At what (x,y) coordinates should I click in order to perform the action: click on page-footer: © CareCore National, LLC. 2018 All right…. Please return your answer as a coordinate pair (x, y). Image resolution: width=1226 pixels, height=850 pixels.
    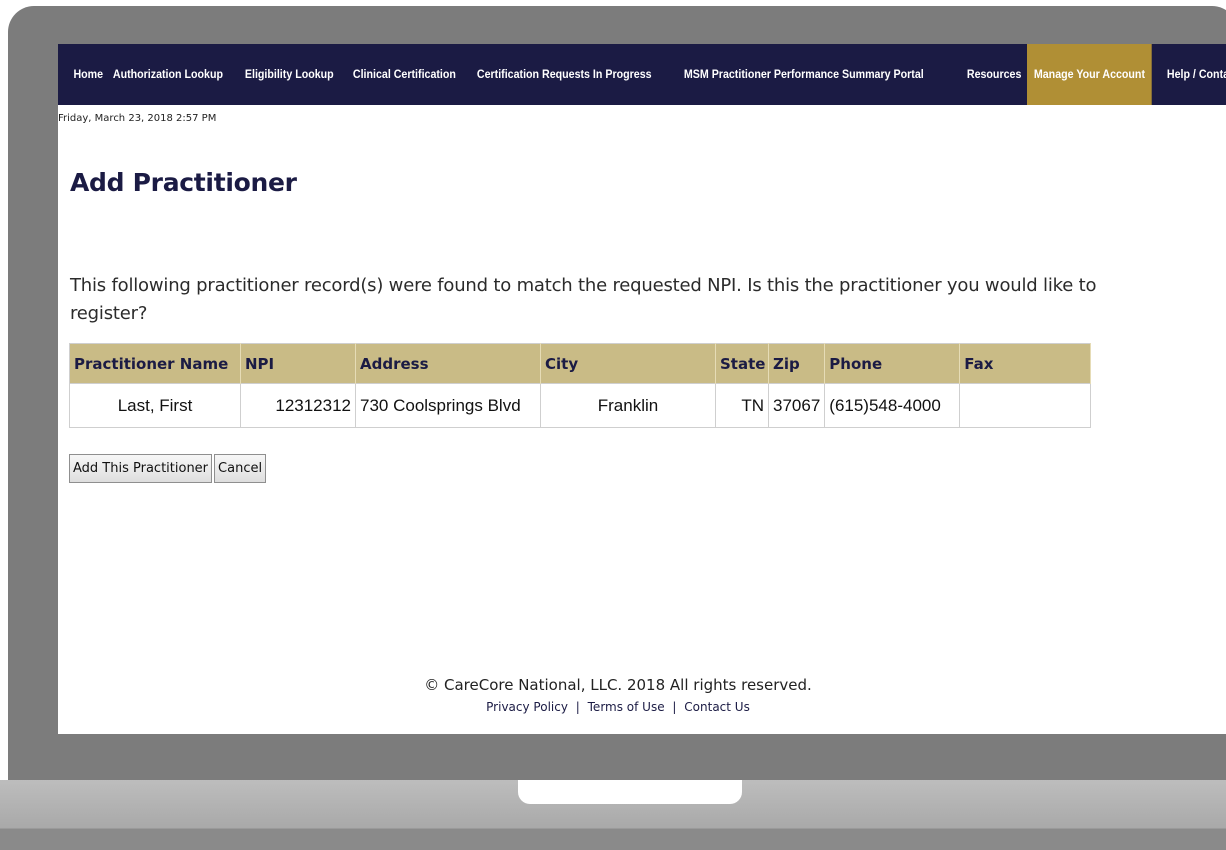
    Looking at the image, I should click on (618, 695).